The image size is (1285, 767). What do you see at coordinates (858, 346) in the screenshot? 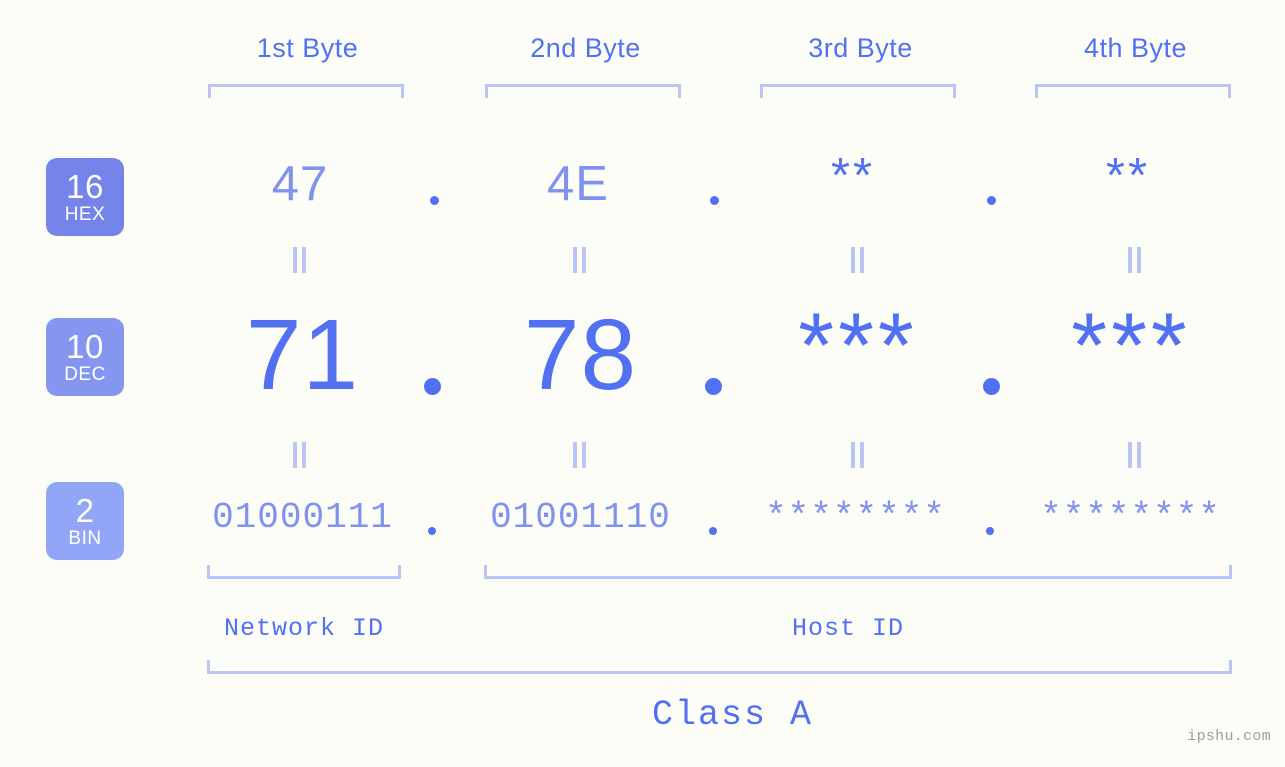
I see `dec-byte-3: ***` at bounding box center [858, 346].